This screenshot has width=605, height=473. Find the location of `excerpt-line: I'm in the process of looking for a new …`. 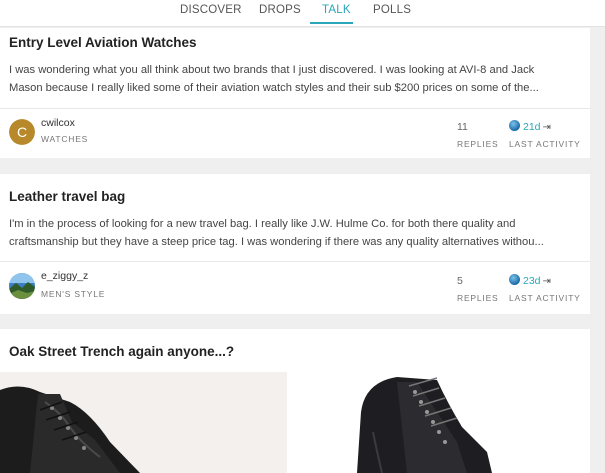

excerpt-line: I'm in the process of looking for a new … is located at coordinates (262, 224).